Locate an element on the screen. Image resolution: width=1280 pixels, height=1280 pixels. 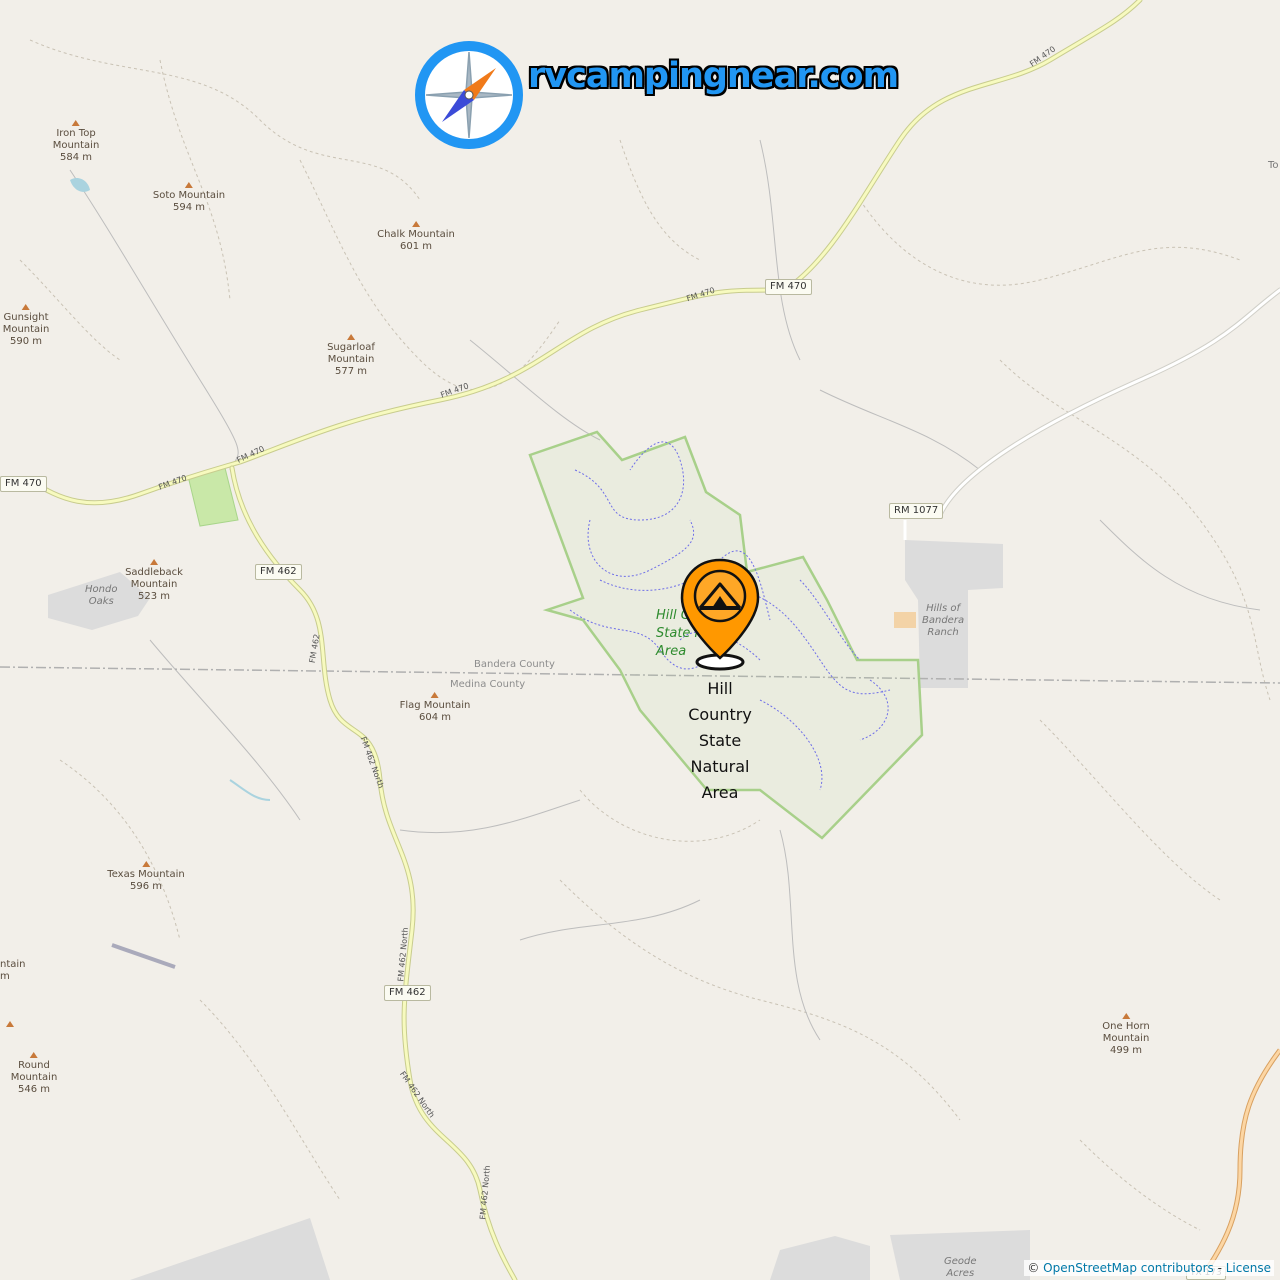
rm-1077-road is located at coordinates (1109, 402).